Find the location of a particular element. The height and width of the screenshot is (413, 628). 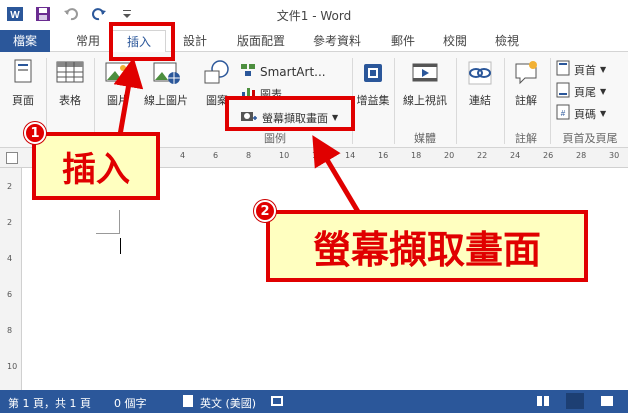

spelling-icon is located at coordinates (188, 402).